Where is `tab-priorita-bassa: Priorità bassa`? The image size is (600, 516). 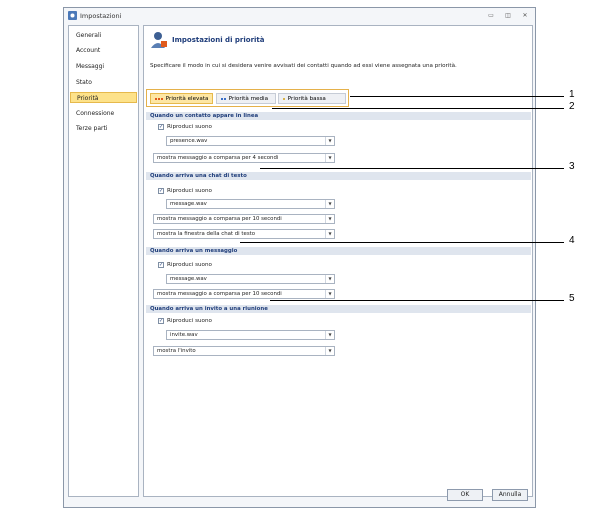
tab-priorita-bassa: Priorità bassa is located at coordinates (312, 98).